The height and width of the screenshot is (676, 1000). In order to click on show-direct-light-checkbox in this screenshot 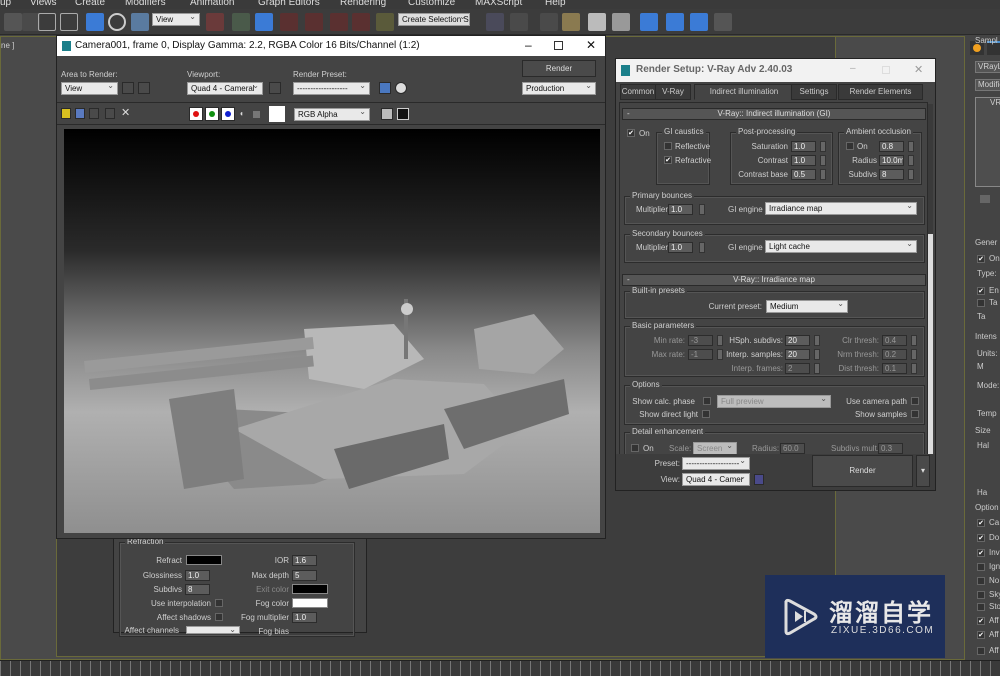, I will do `click(706, 414)`.